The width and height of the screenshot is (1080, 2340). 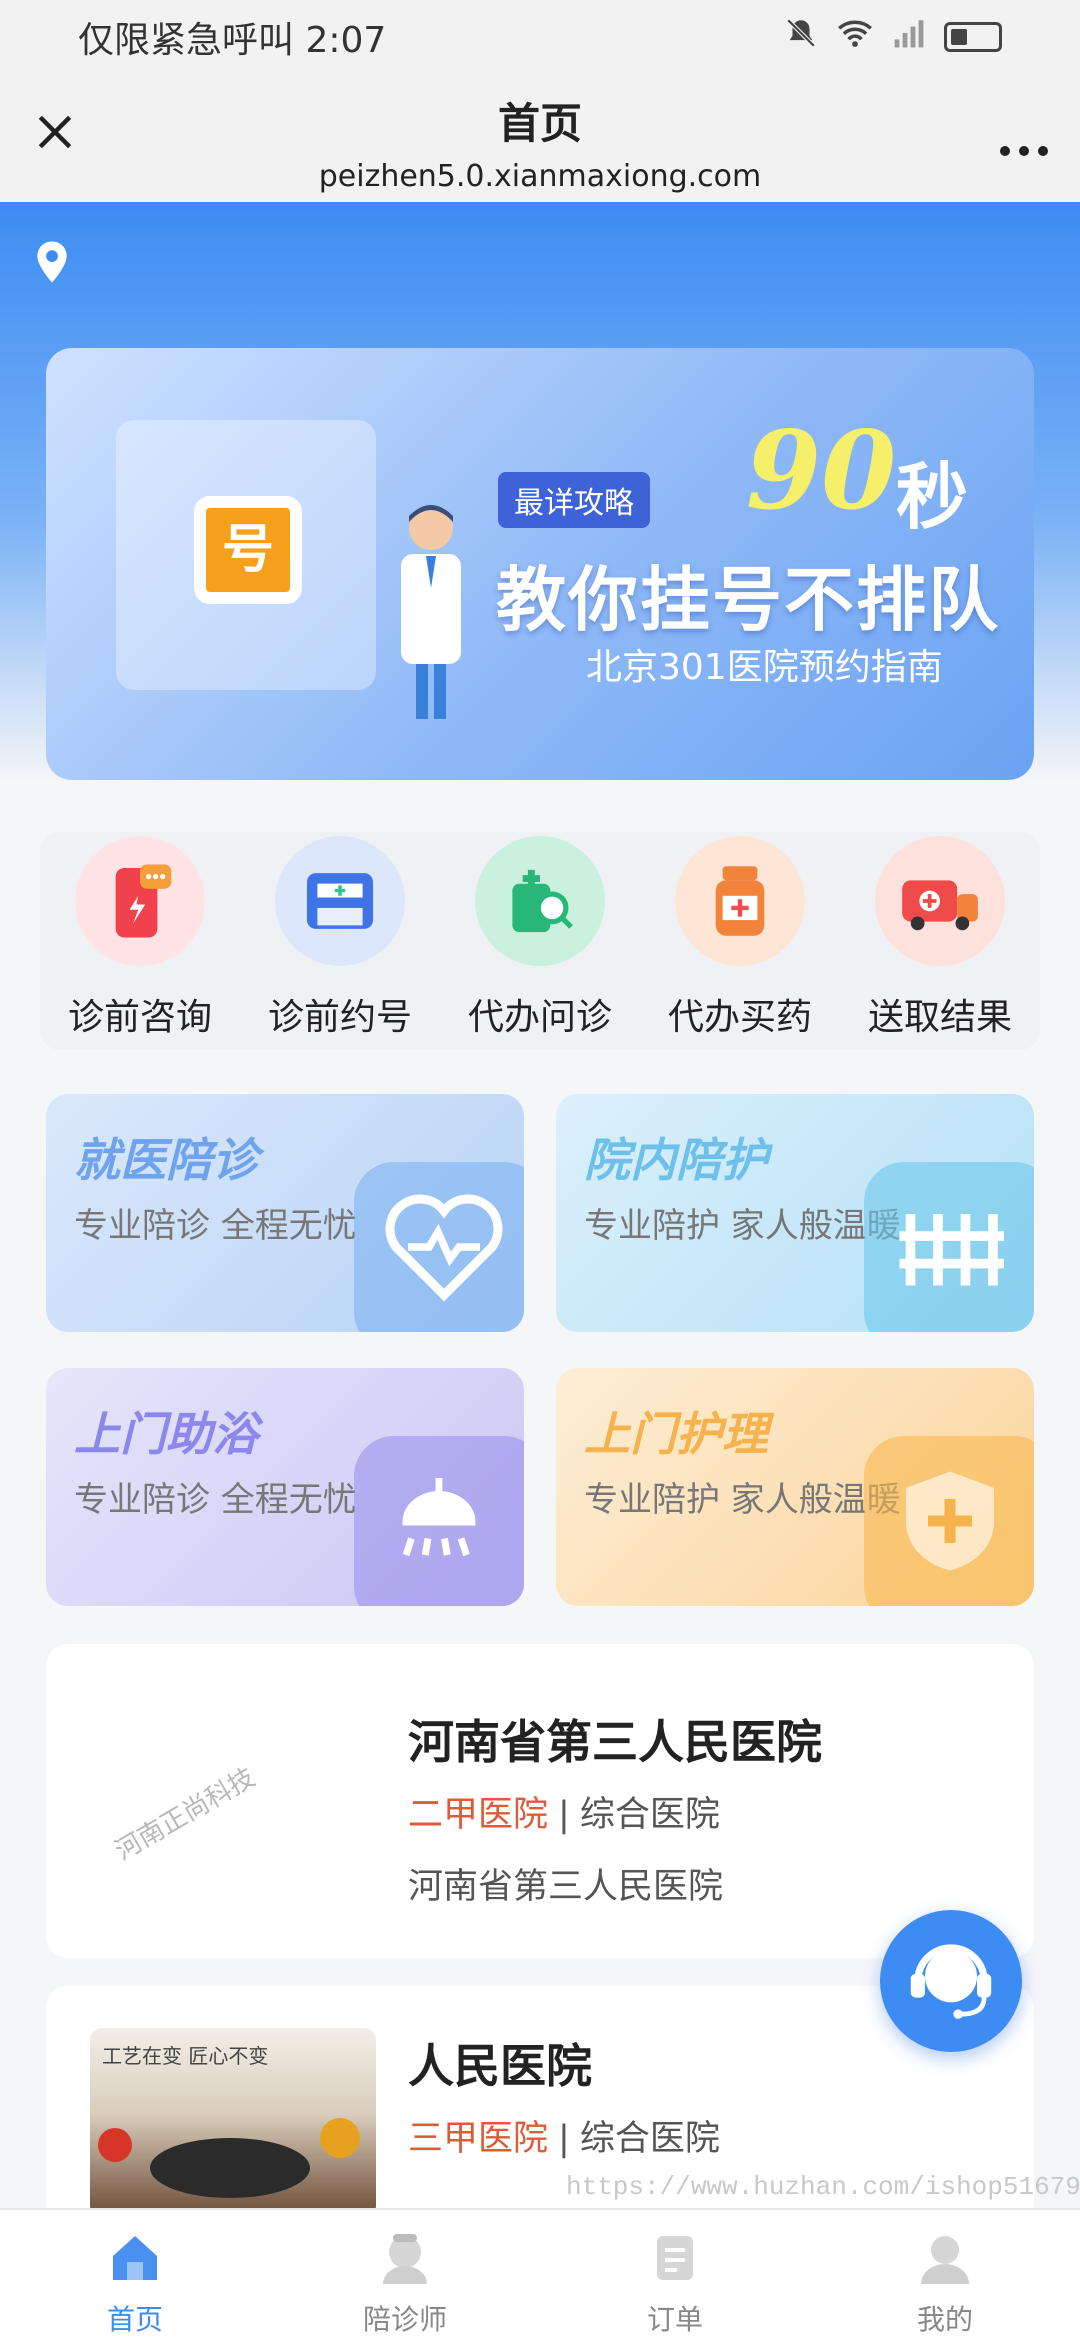 I want to click on home-icon, so click(x=135, y=2258).